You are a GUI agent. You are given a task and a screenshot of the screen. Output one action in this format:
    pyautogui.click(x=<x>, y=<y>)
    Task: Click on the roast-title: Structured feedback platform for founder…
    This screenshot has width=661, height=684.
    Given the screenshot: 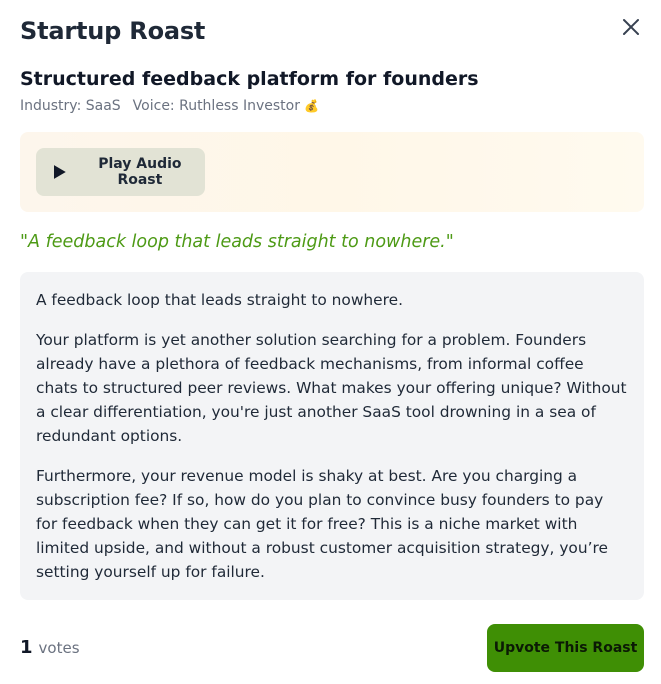 What is the action you would take?
    pyautogui.click(x=249, y=79)
    